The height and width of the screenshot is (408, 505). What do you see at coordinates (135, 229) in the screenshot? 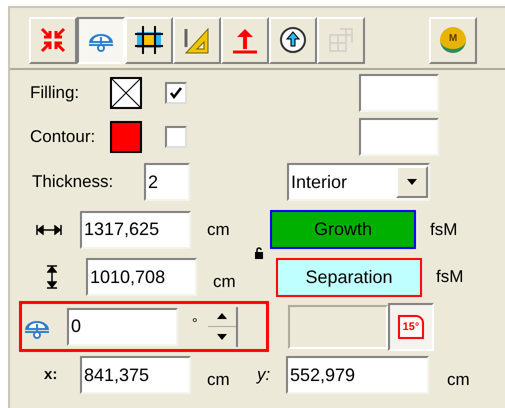
I see `width-field: 1317,625` at bounding box center [135, 229].